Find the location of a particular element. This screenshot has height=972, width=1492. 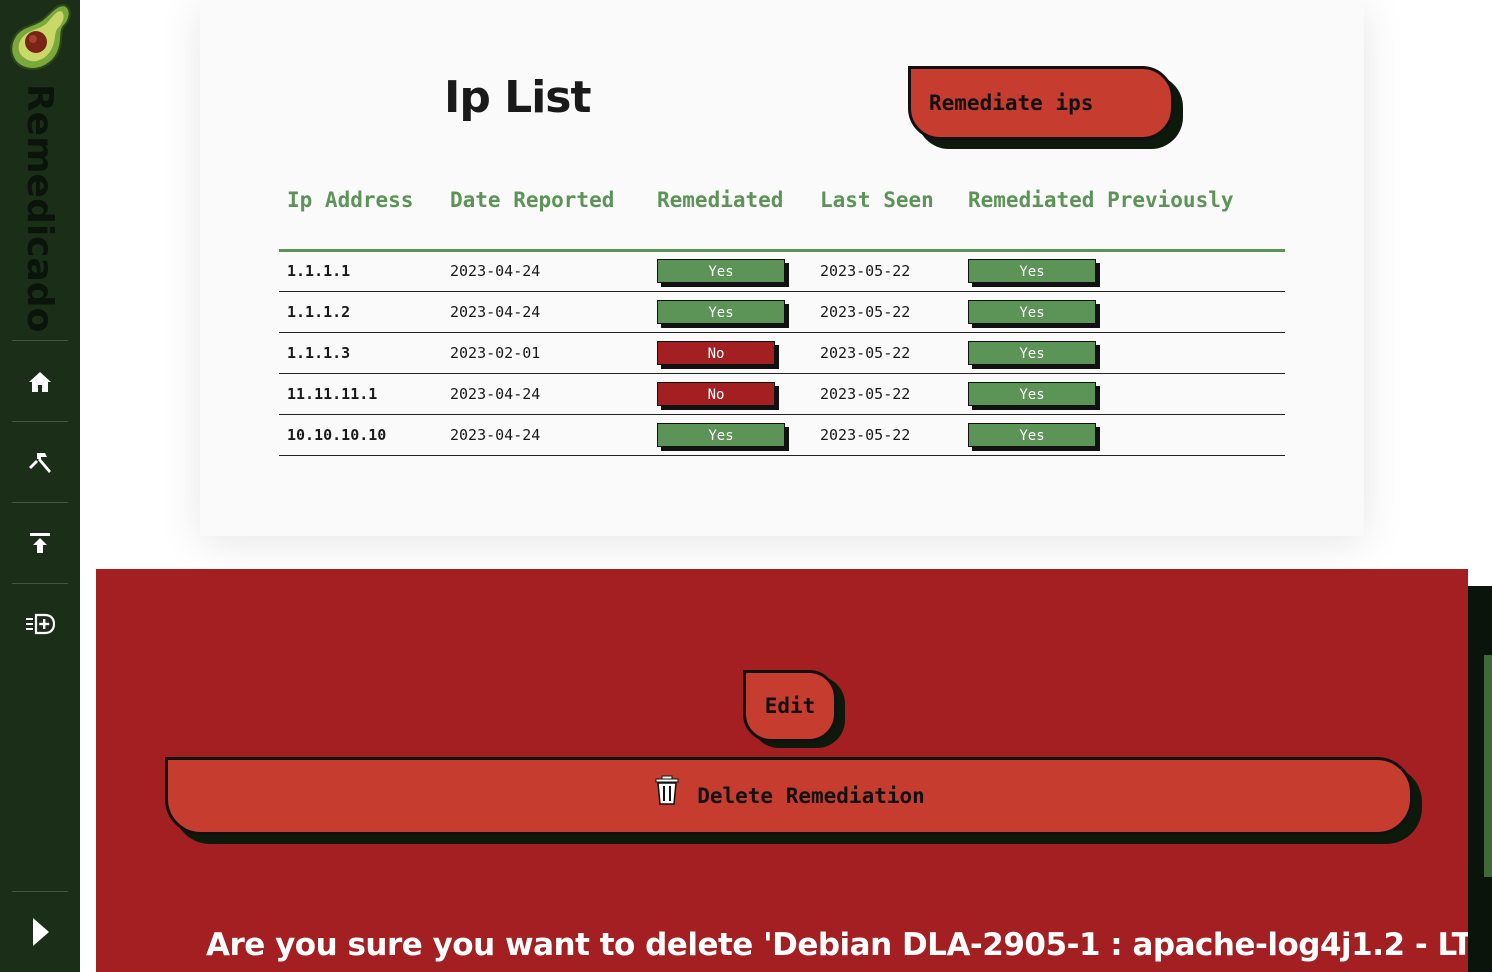

scrollbar-thumb is located at coordinates (1488, 766).